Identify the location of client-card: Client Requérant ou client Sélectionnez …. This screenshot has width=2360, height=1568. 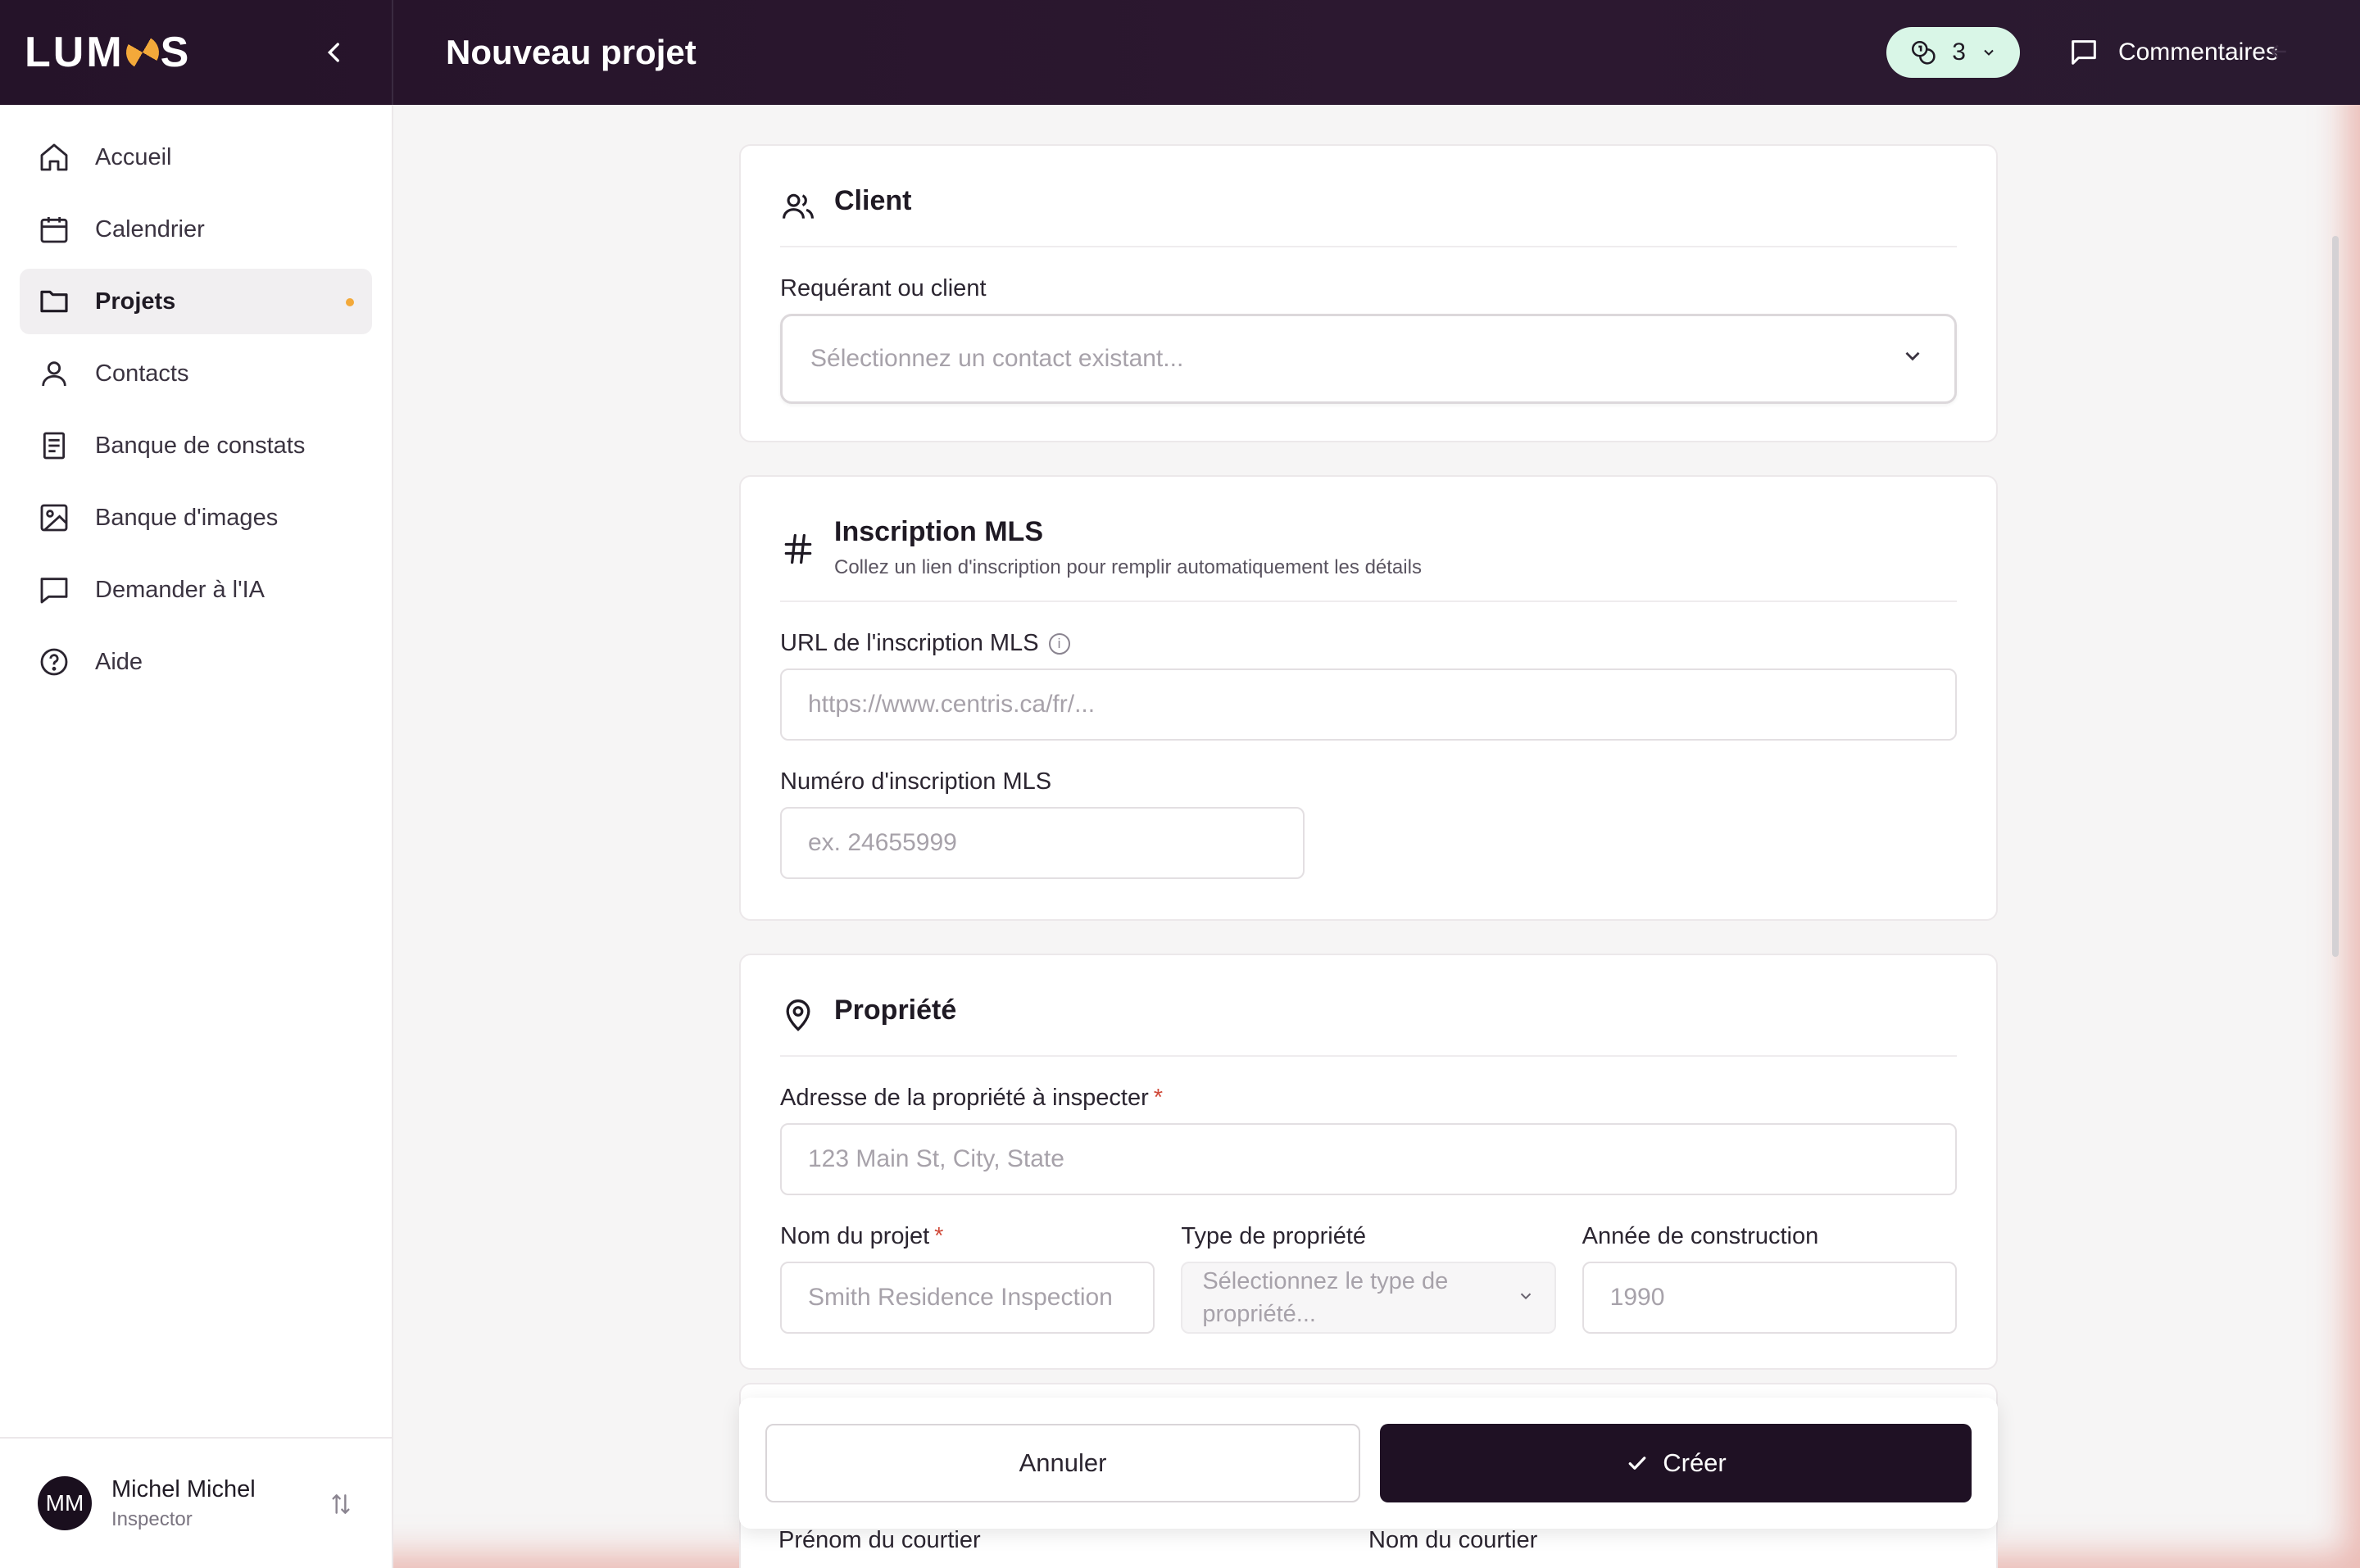
(1368, 293).